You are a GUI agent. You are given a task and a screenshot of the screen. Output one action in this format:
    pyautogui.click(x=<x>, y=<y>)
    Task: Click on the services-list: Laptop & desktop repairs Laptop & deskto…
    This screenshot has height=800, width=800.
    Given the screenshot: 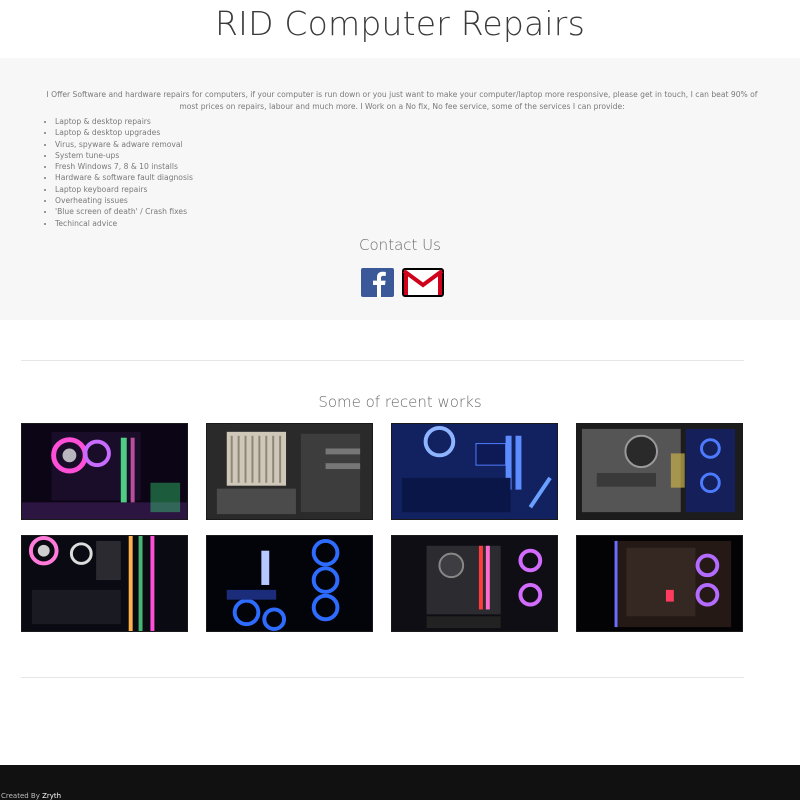 What is the action you would take?
    pyautogui.click(x=124, y=172)
    